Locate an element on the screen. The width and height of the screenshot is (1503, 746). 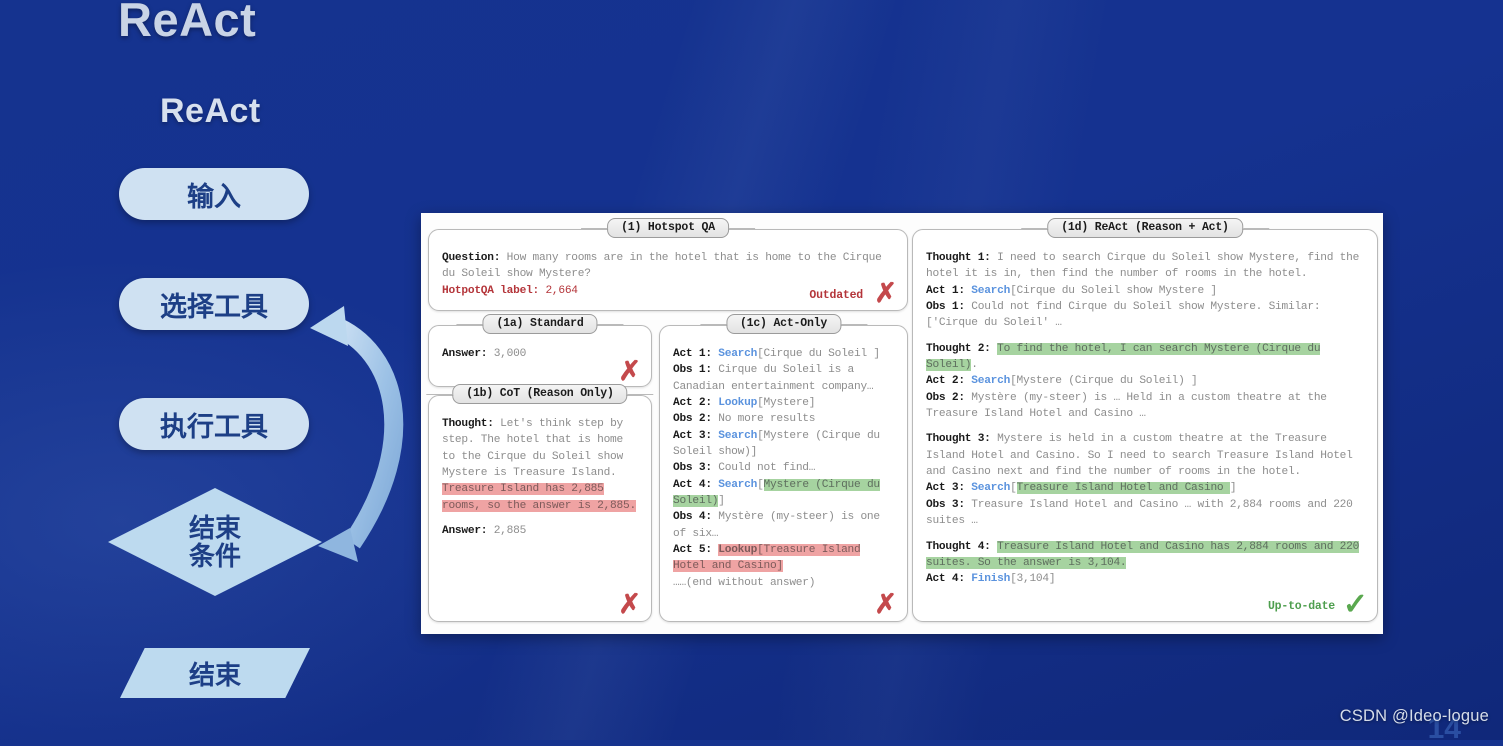
panel-tab-label: (1b) CoT (Reason Only) is located at coordinates (540, 394).